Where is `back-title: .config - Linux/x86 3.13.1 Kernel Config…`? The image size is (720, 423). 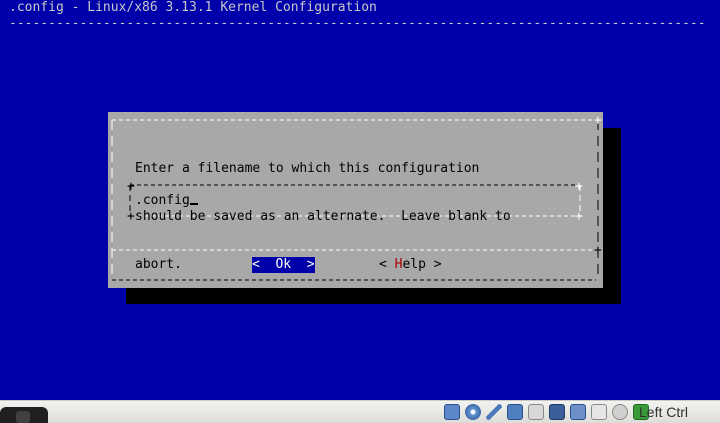
back-title: .config - Linux/x86 3.13.1 Kernel Config… is located at coordinates (193, 7).